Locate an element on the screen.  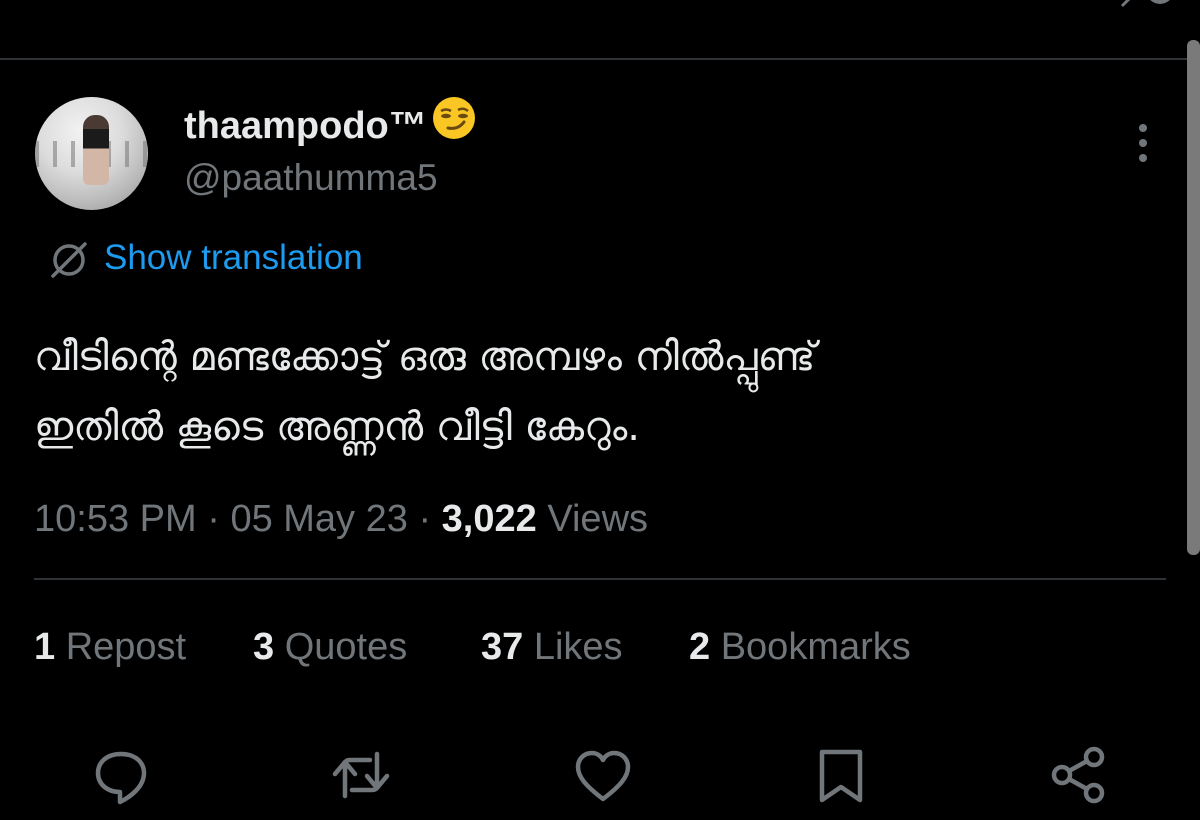
smirk-face-icon is located at coordinates (454, 125).